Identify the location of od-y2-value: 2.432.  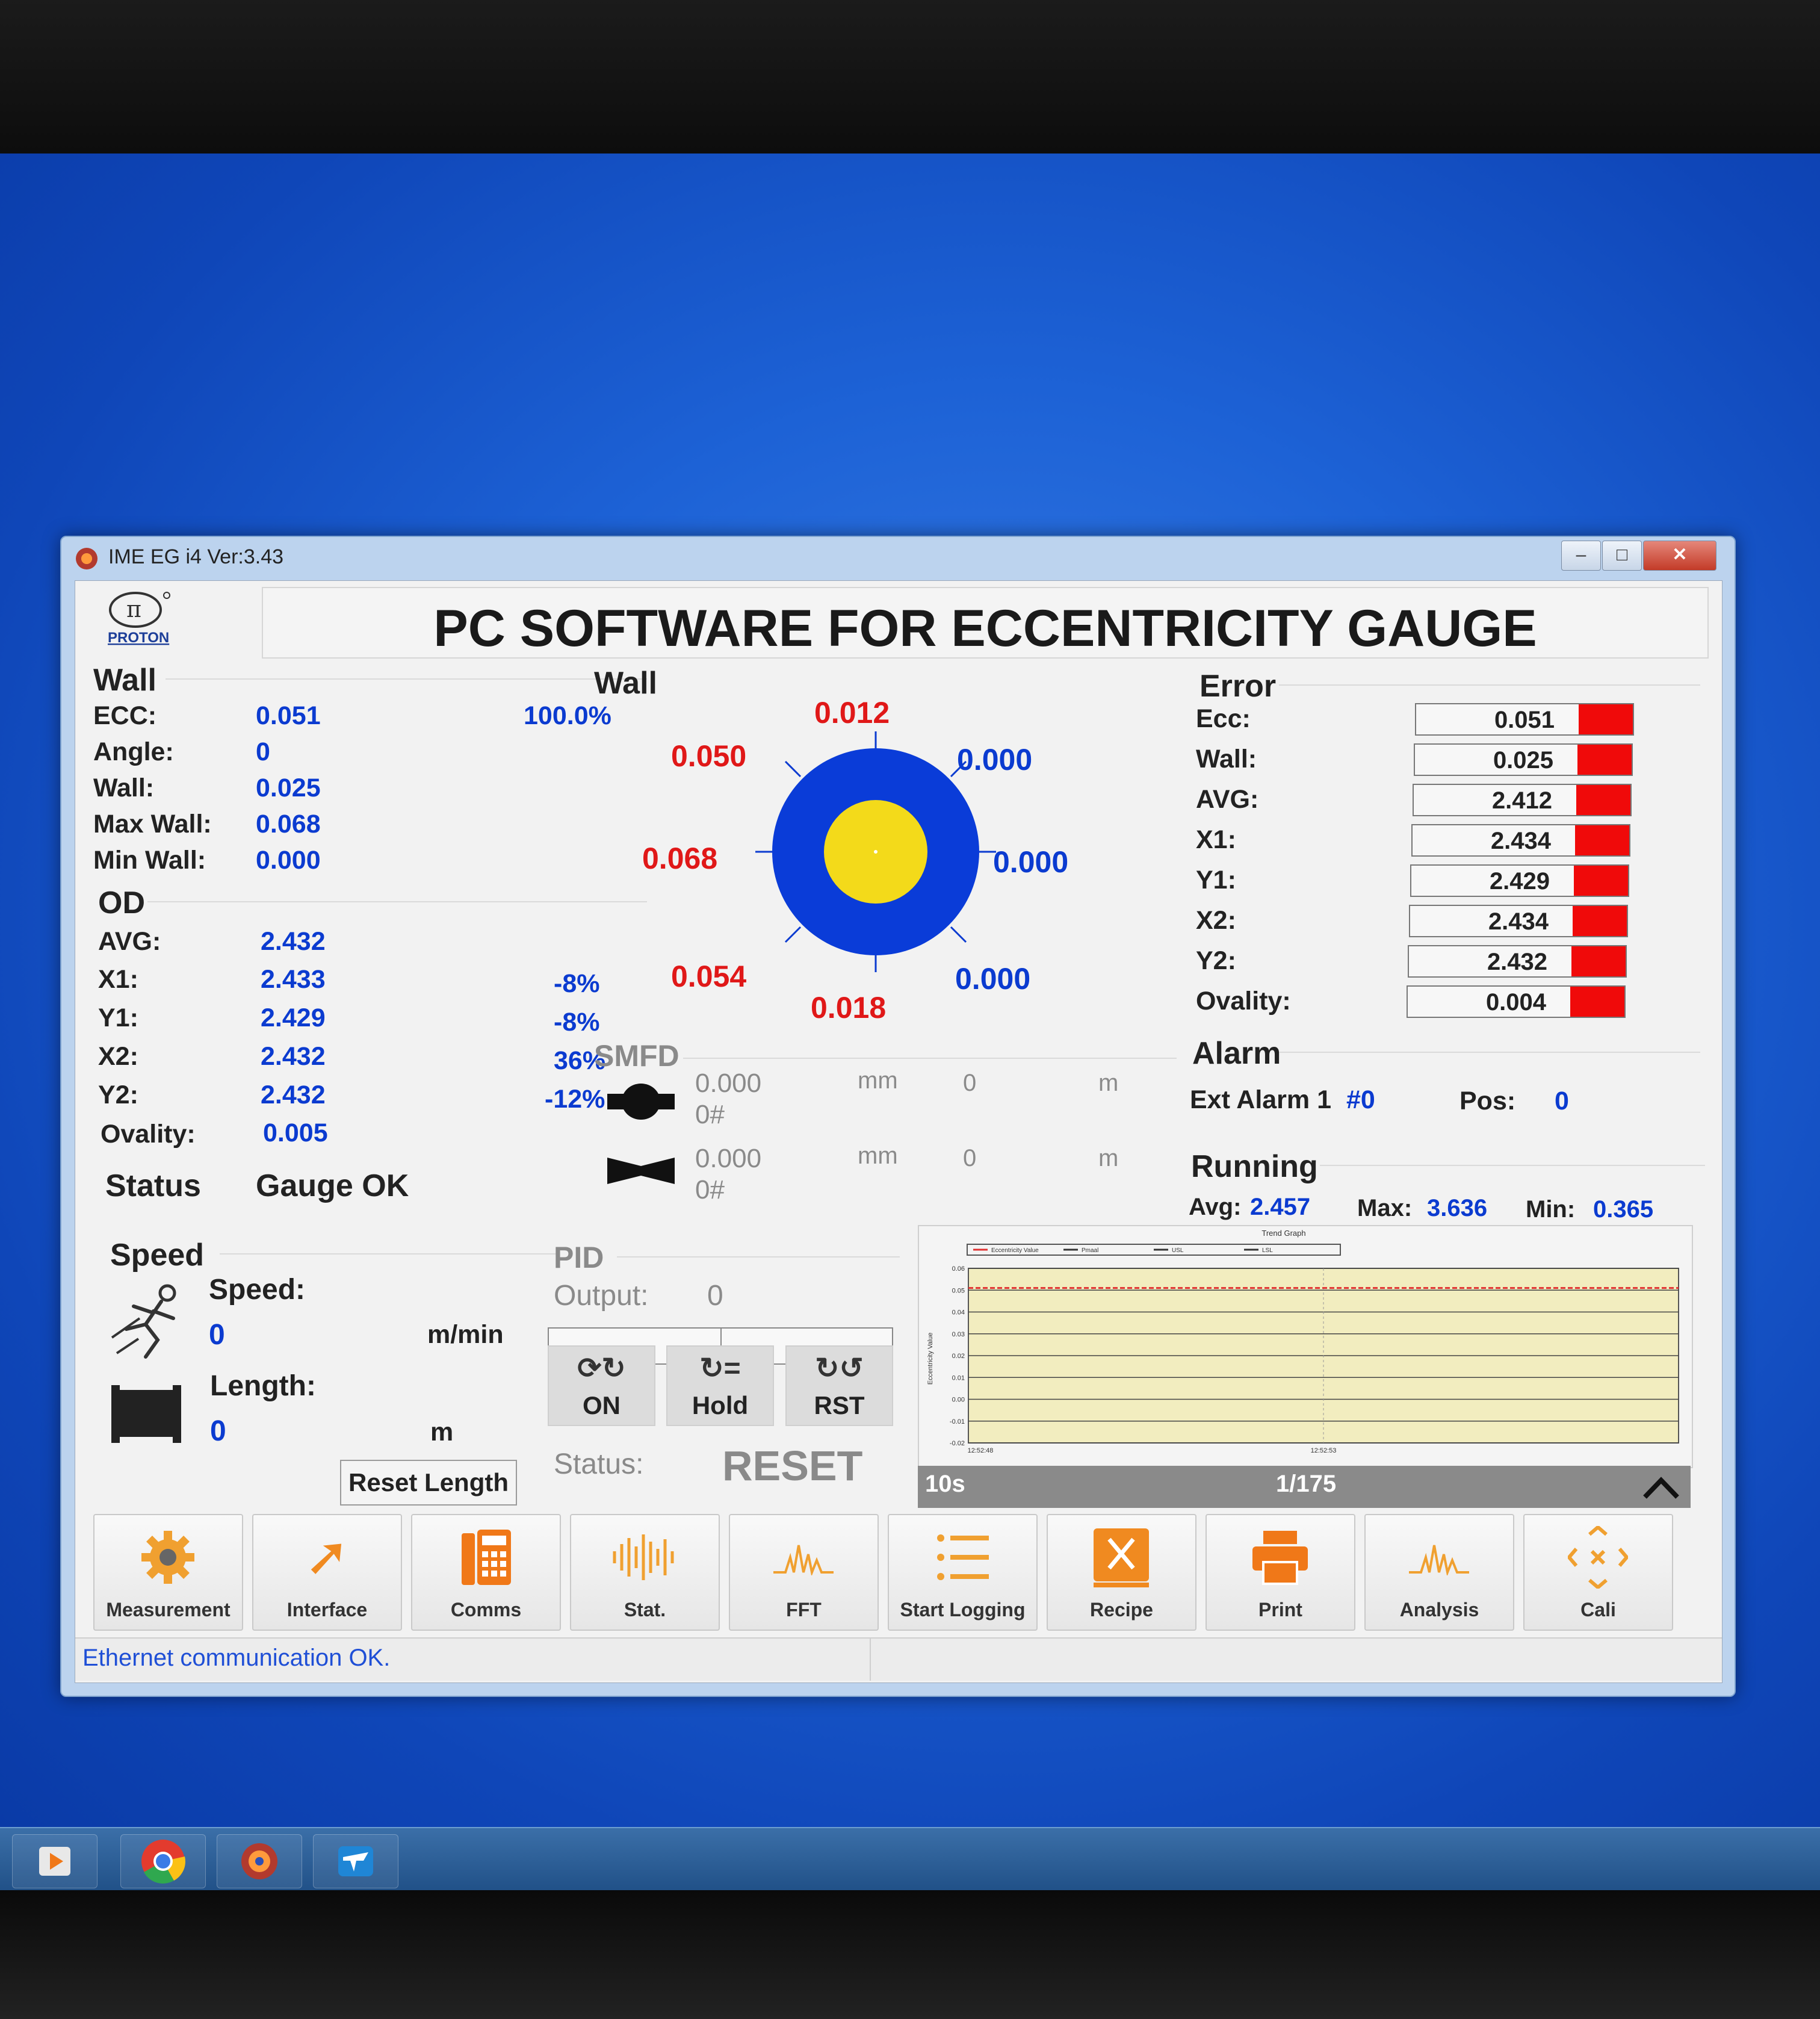
(293, 1095).